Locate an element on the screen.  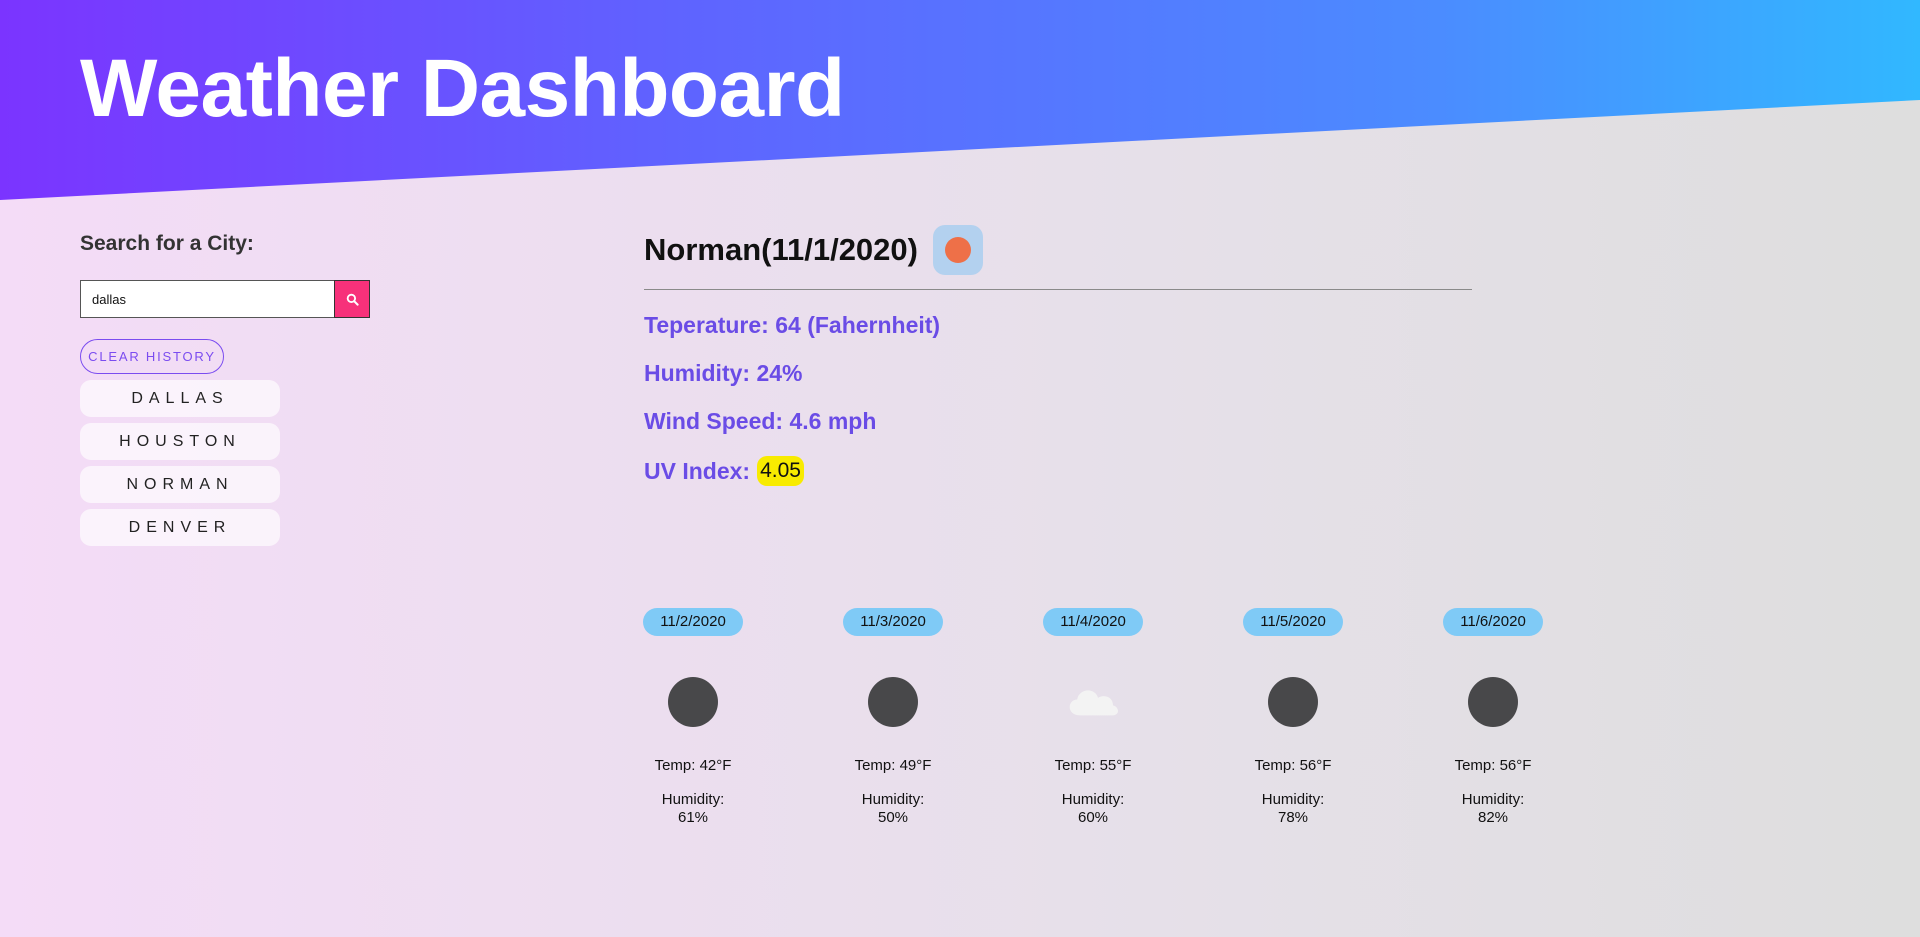
forecast-temp: Temp: 42°F is located at coordinates (693, 765).